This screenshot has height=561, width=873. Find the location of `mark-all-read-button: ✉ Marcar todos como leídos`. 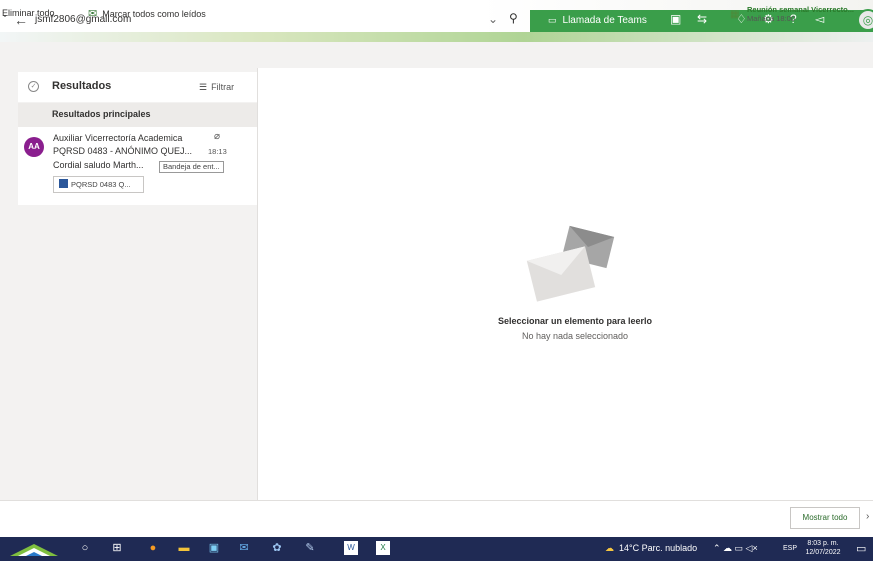

mark-all-read-button: ✉ Marcar todos como leídos is located at coordinates (147, 13).